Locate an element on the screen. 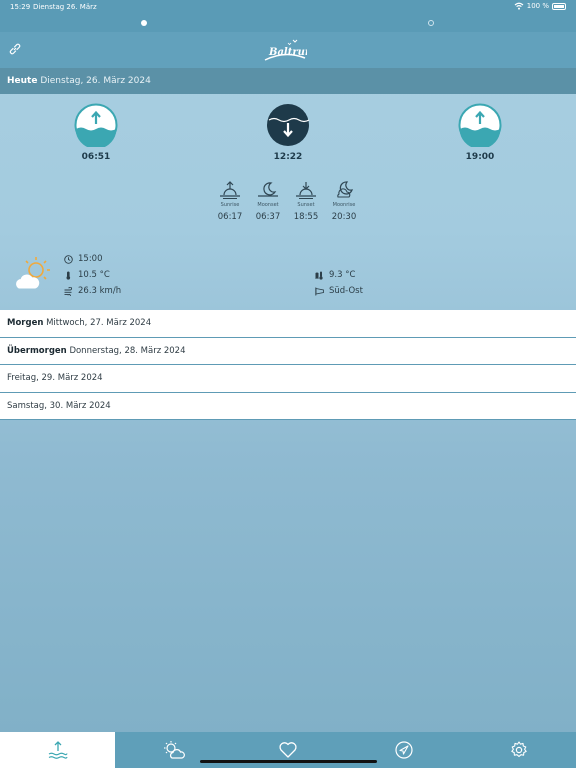  tides-icon is located at coordinates (58, 750).